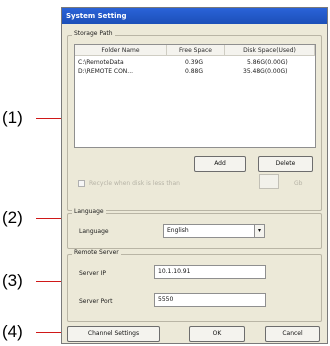 This screenshot has height=346, width=330. What do you see at coordinates (93, 33) in the screenshot?
I see `storage-path-title: Storage Path` at bounding box center [93, 33].